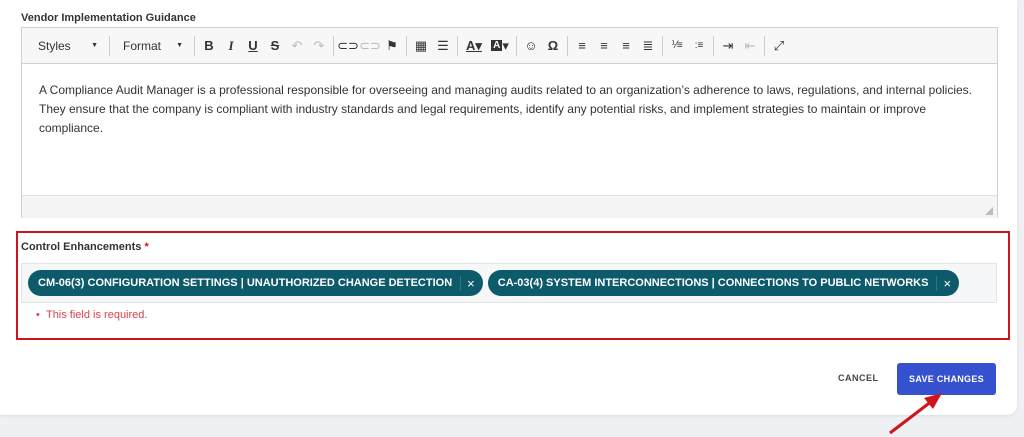  Describe the element at coordinates (392, 46) in the screenshot. I see `anchor-flag-icon: ⚑` at that location.